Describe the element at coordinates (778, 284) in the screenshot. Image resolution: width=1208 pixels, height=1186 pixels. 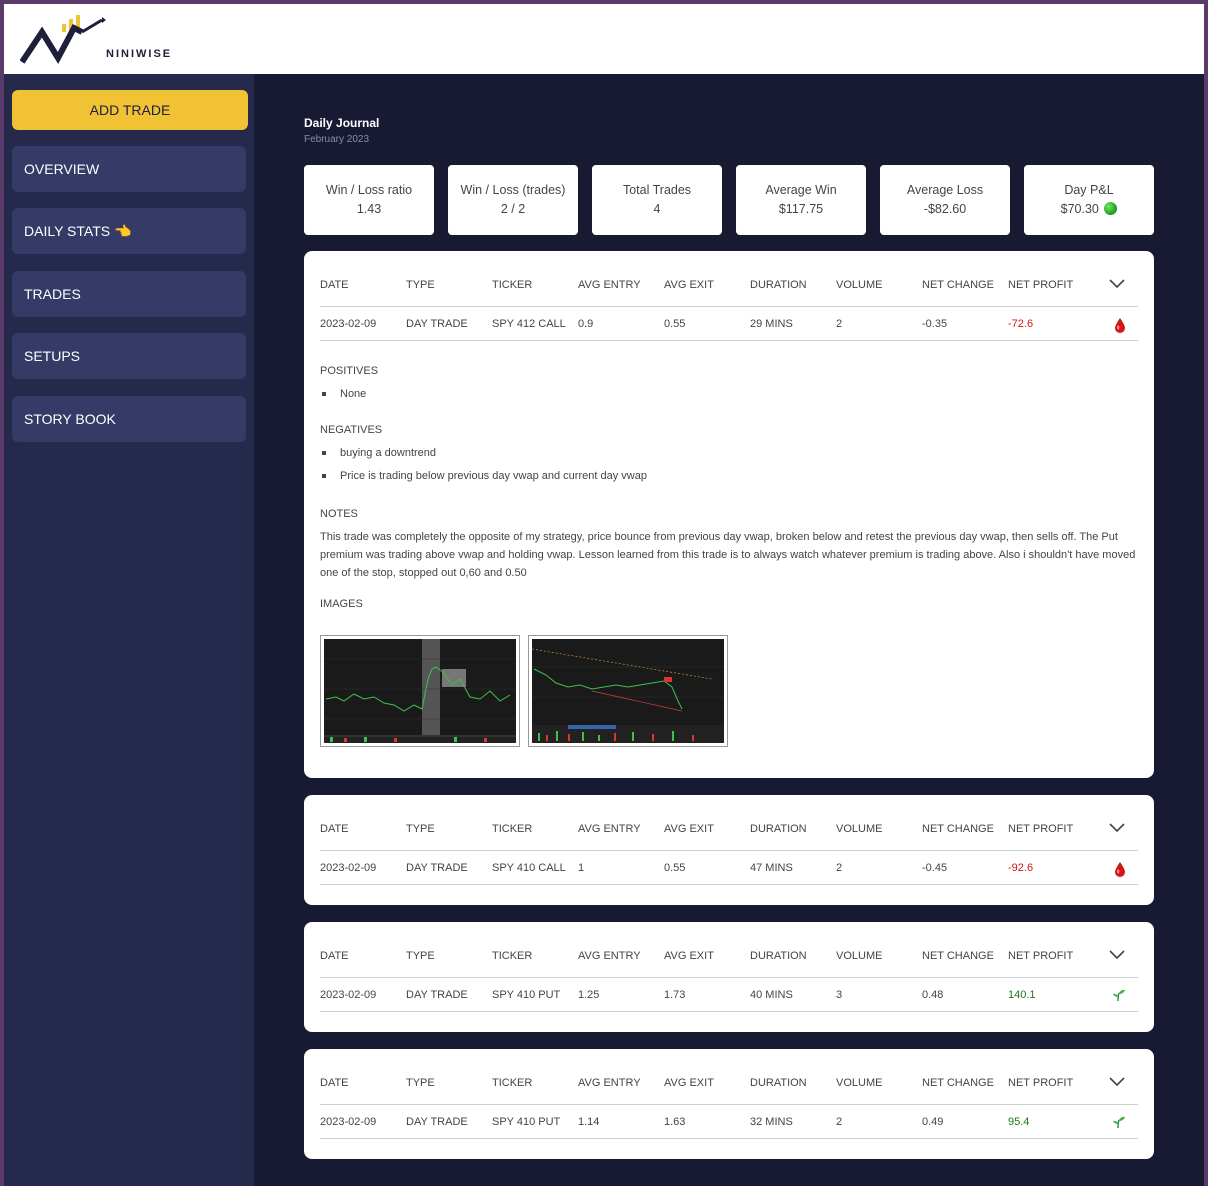
I see `header-duration: DURATION` at that location.